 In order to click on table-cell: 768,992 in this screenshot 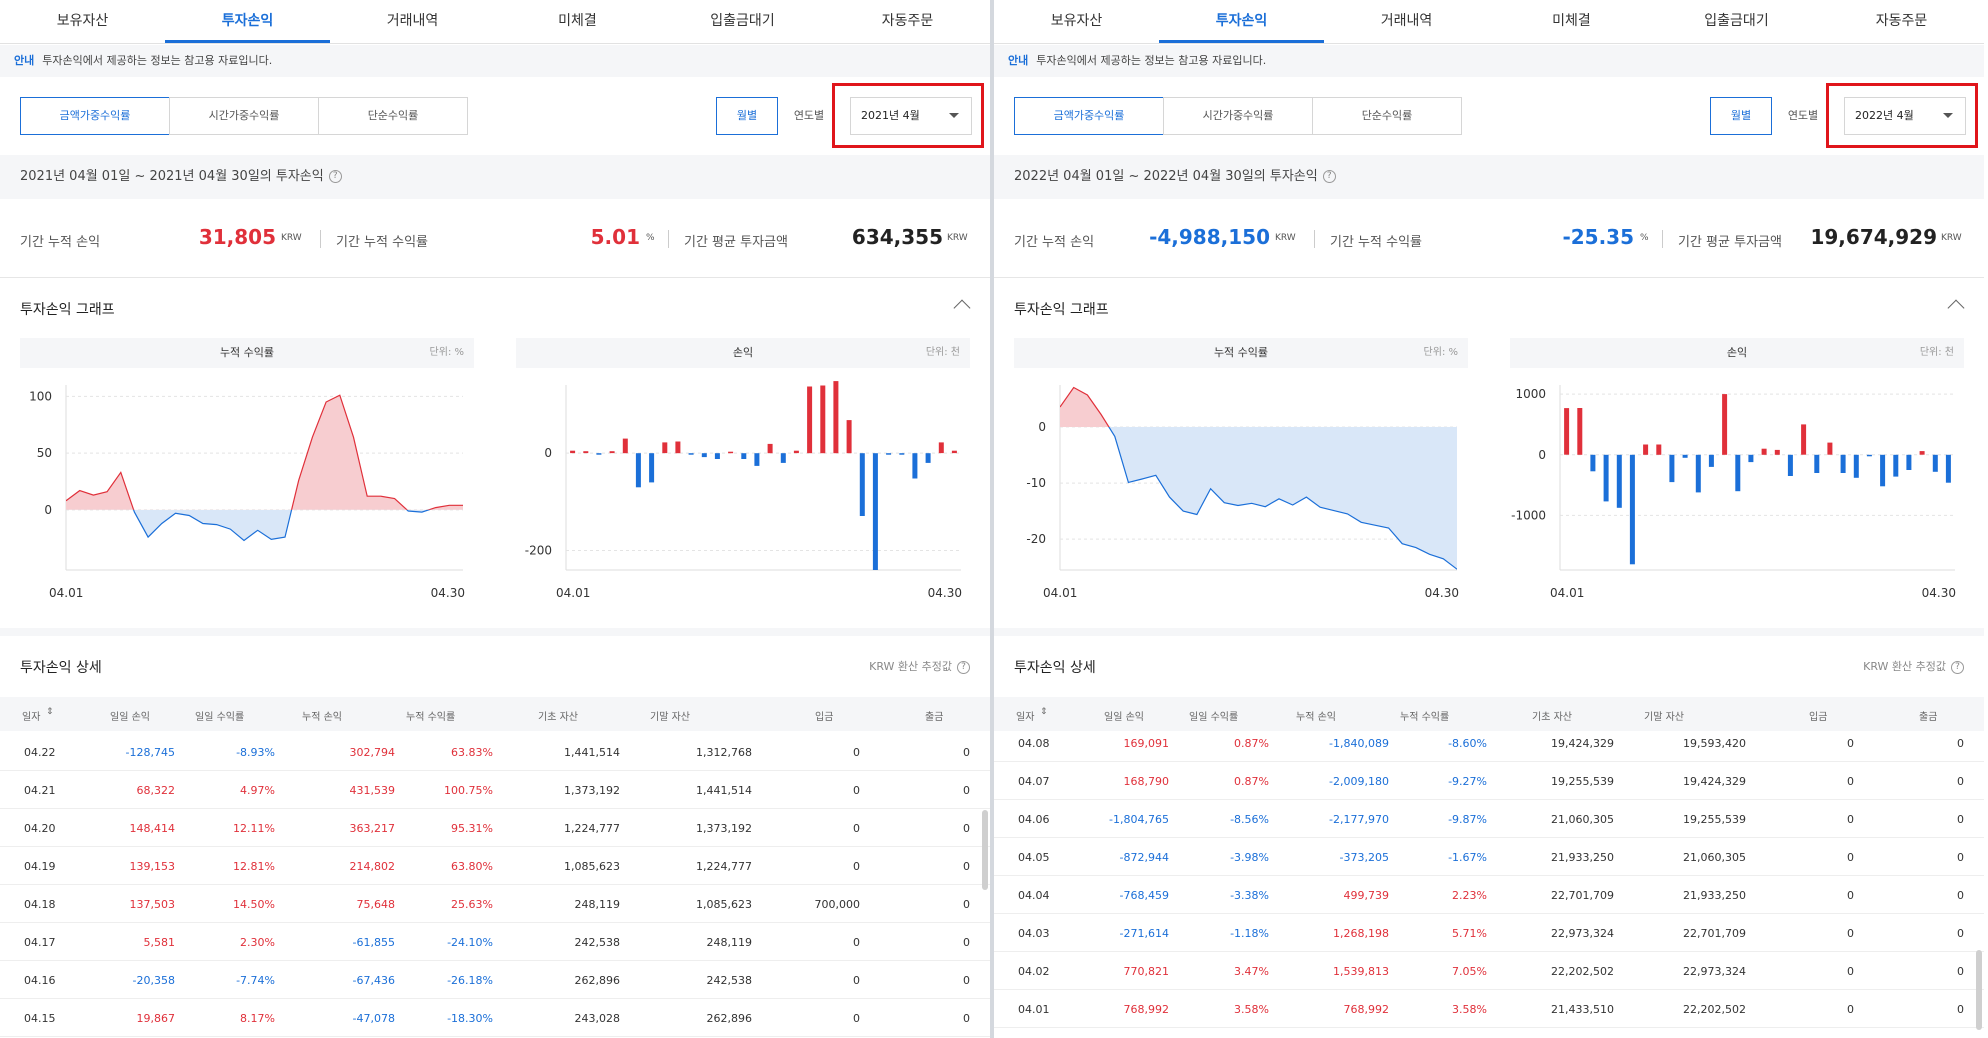, I will do `click(1366, 1009)`.